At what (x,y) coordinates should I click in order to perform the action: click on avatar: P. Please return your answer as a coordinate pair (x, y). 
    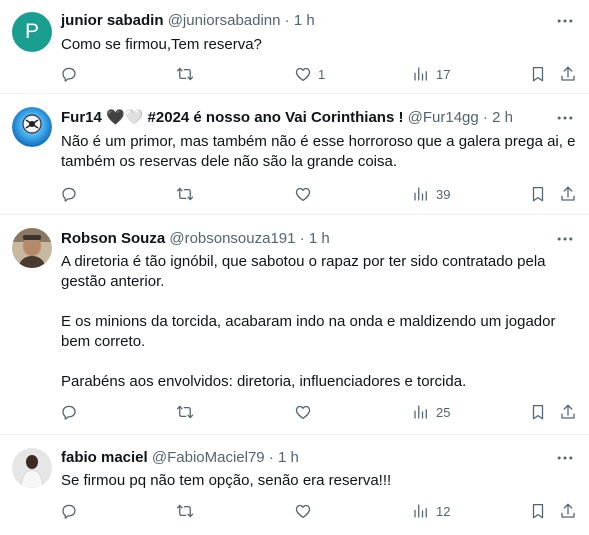
    Looking at the image, I should click on (32, 32).